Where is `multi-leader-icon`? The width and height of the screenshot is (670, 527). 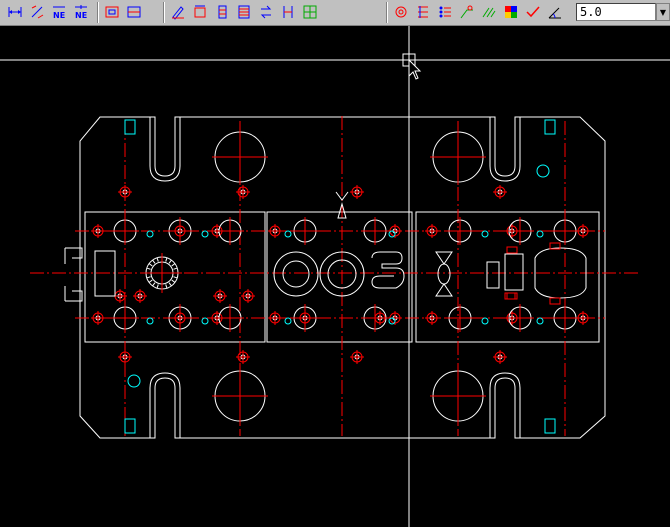
multi-leader-icon is located at coordinates (489, 12).